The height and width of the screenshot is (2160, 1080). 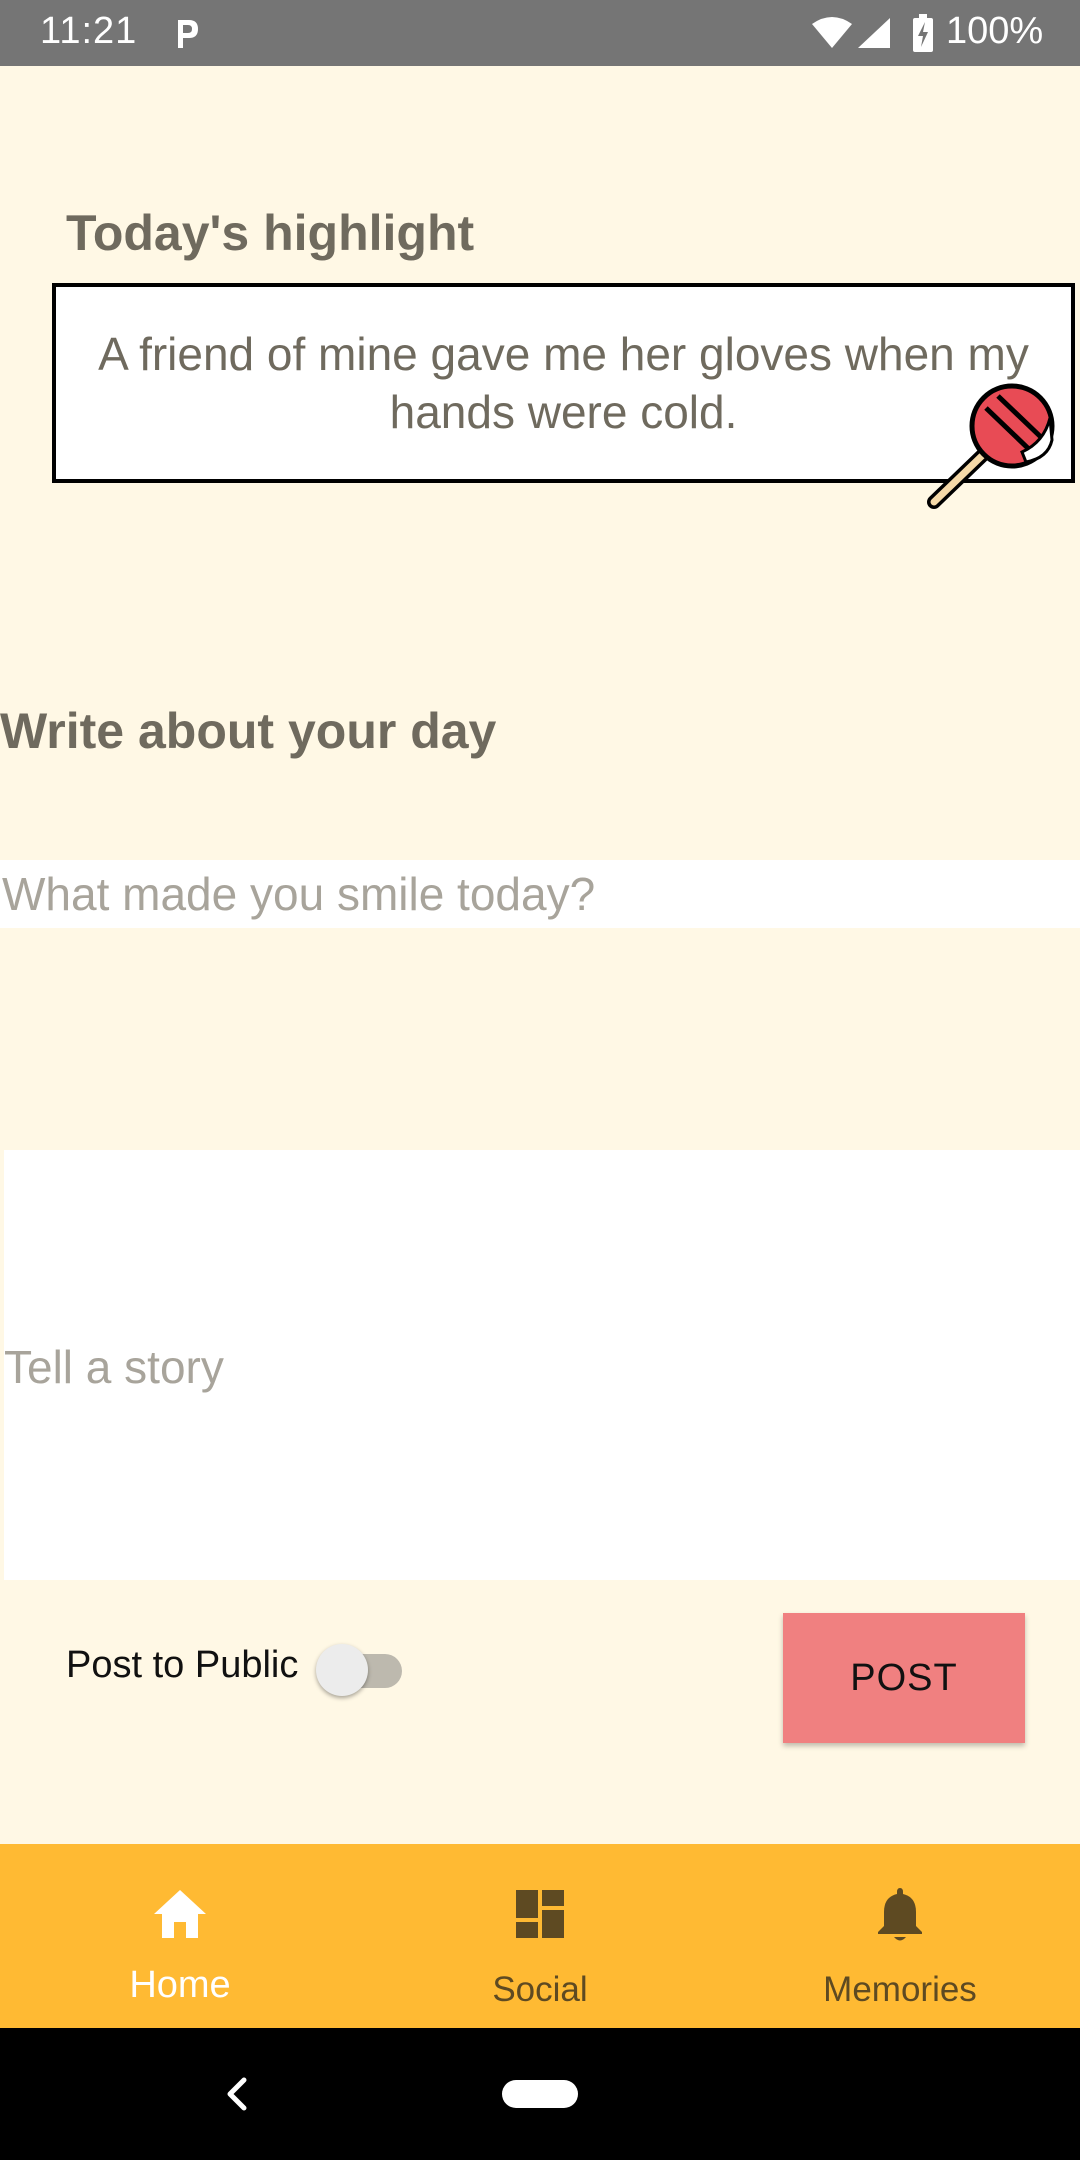 What do you see at coordinates (900, 1914) in the screenshot?
I see `bell-icon` at bounding box center [900, 1914].